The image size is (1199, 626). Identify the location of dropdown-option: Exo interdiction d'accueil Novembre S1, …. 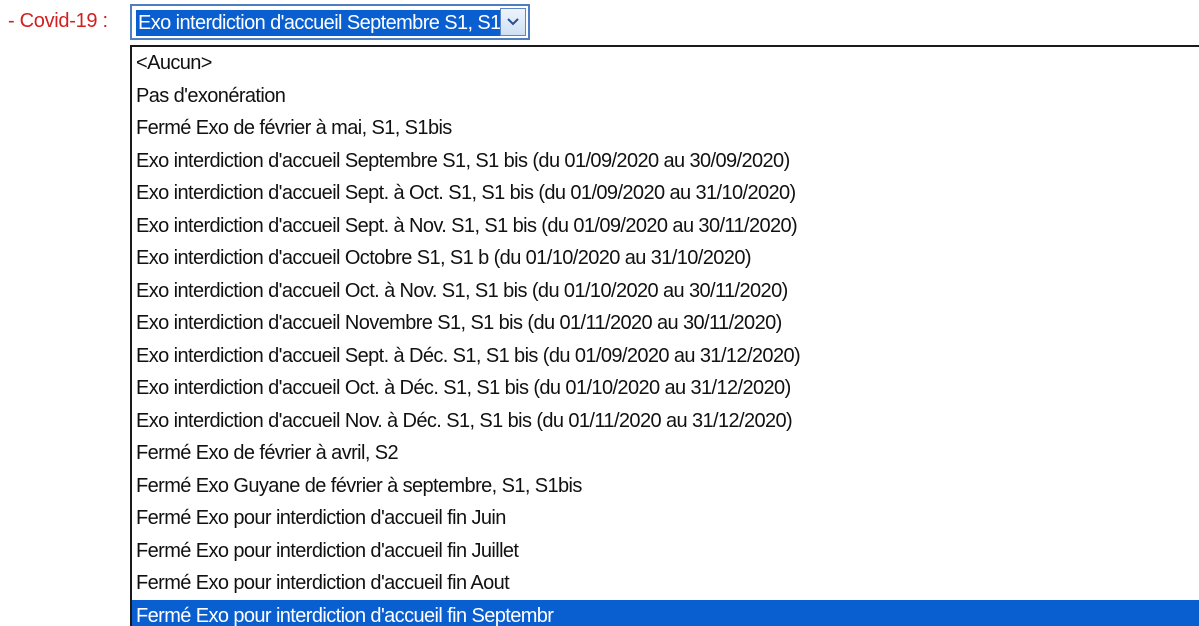
(665, 323).